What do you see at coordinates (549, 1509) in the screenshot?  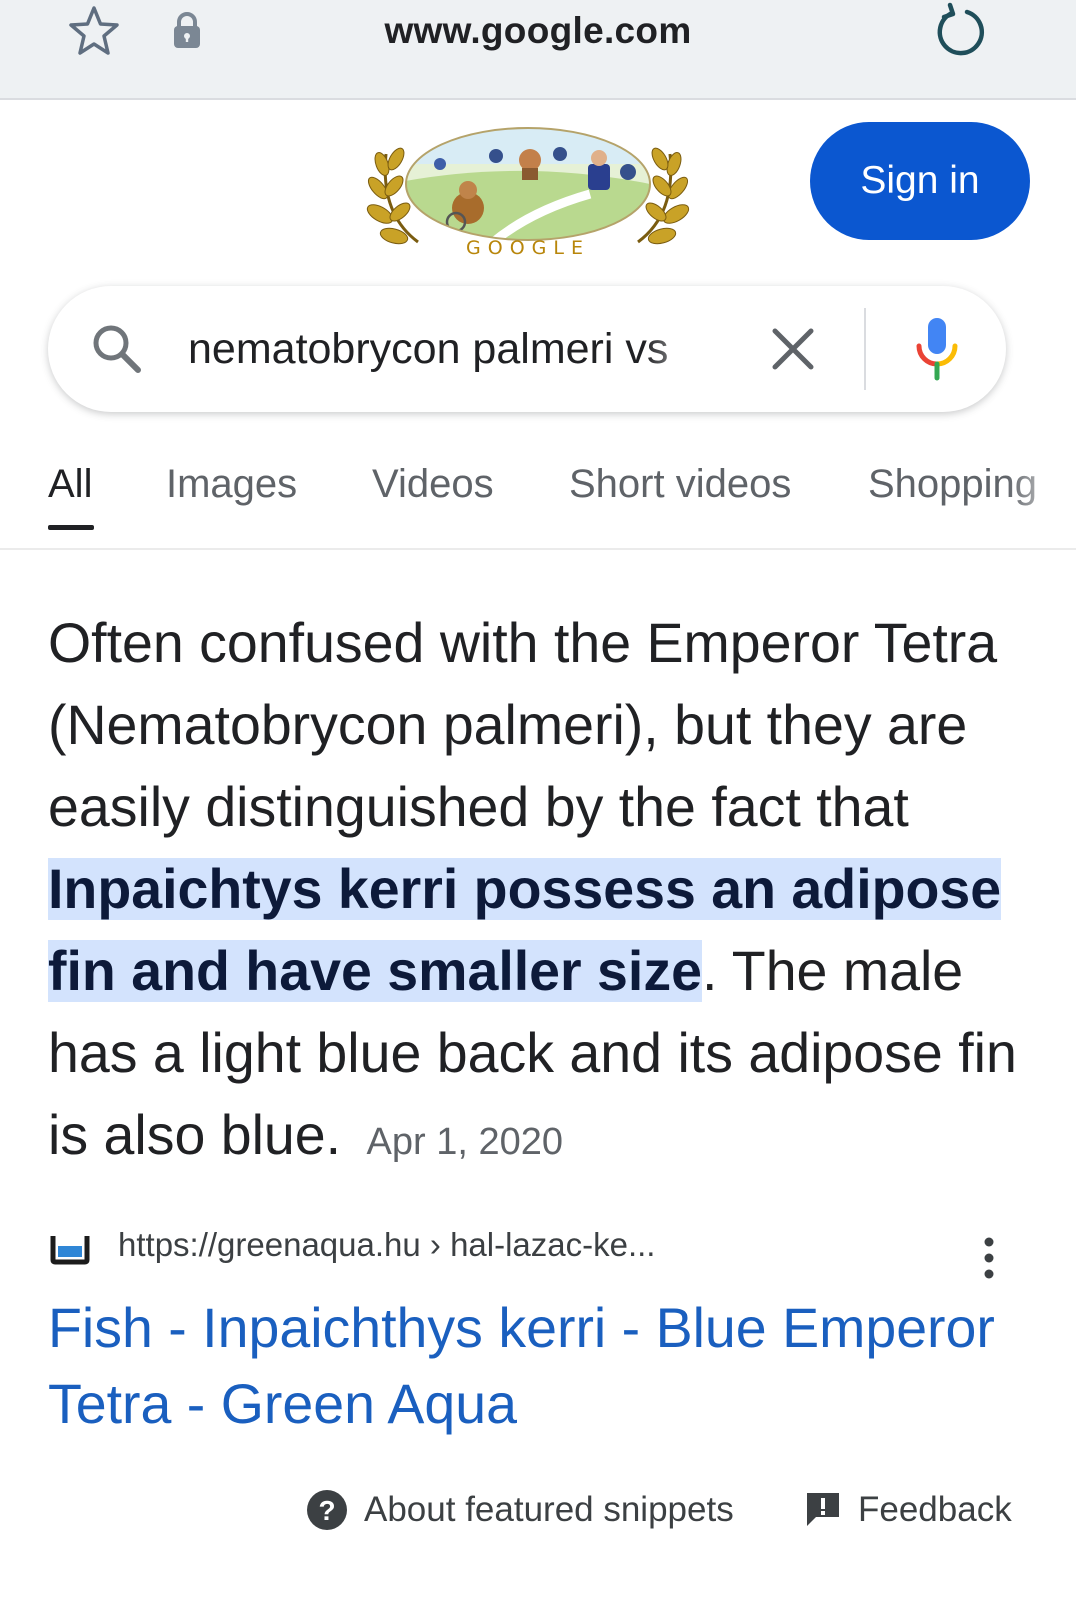 I see `about-snippets-label: About featured snippets` at bounding box center [549, 1509].